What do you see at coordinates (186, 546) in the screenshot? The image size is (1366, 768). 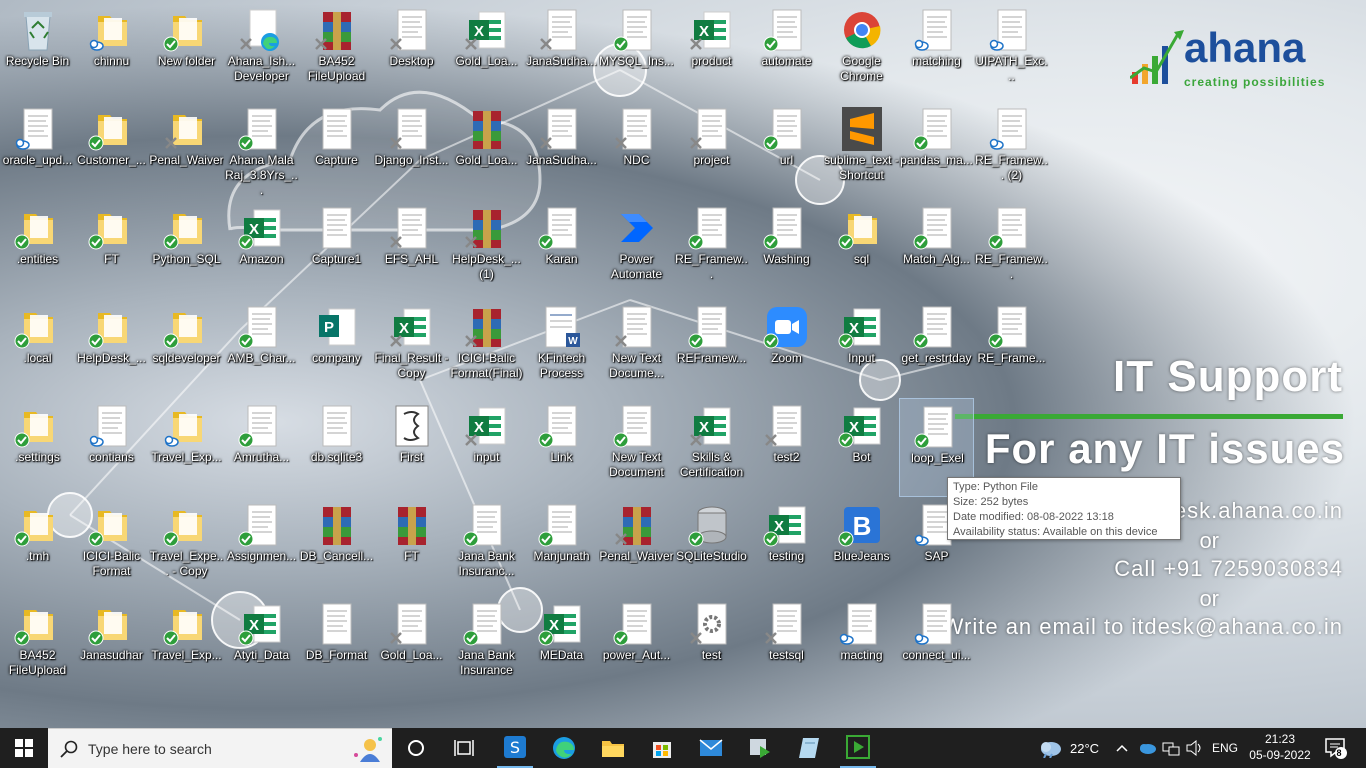 I see `desktop-icon: Travel_Expe... - Copy` at bounding box center [186, 546].